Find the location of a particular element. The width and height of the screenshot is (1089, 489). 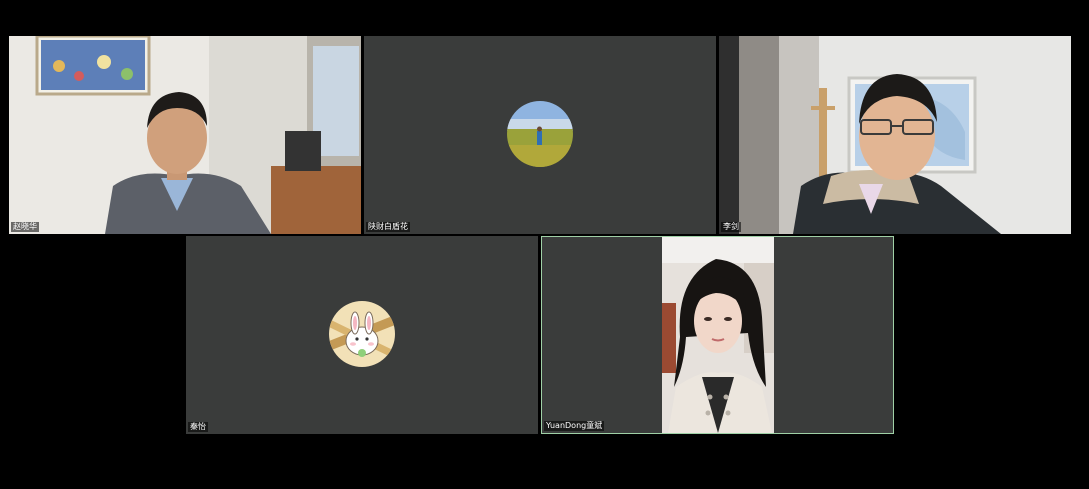

participant-tile-4: 秦怡 is located at coordinates (362, 335).